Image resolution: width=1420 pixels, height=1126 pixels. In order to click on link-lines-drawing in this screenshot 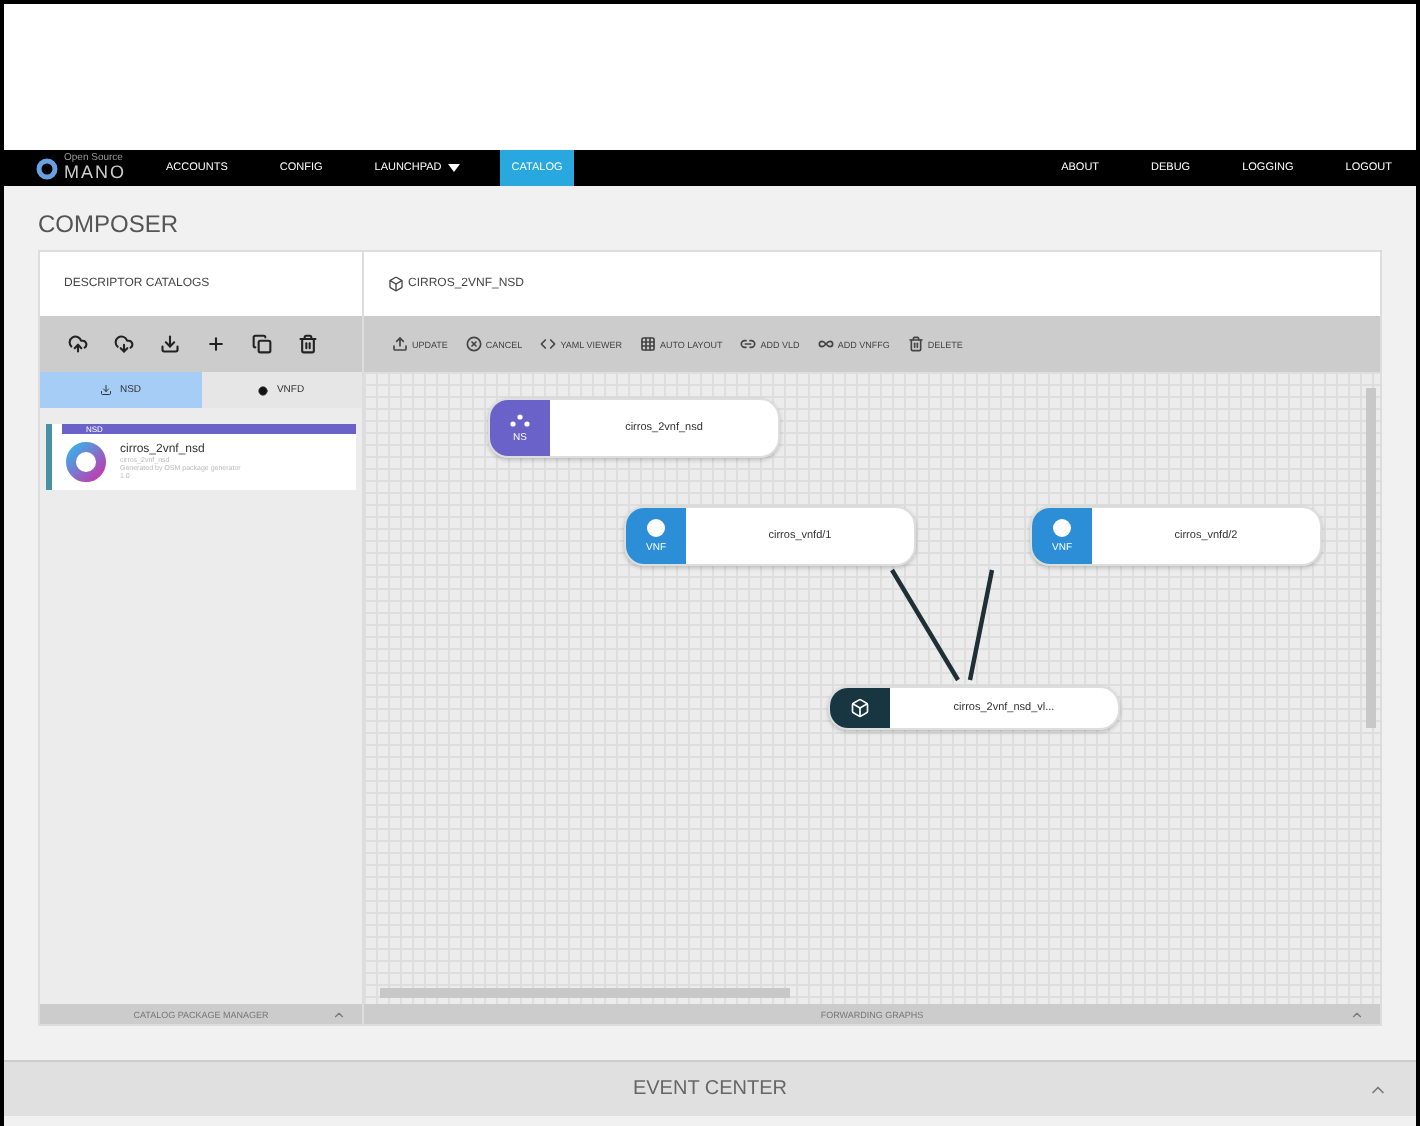, I will do `click(944, 624)`.